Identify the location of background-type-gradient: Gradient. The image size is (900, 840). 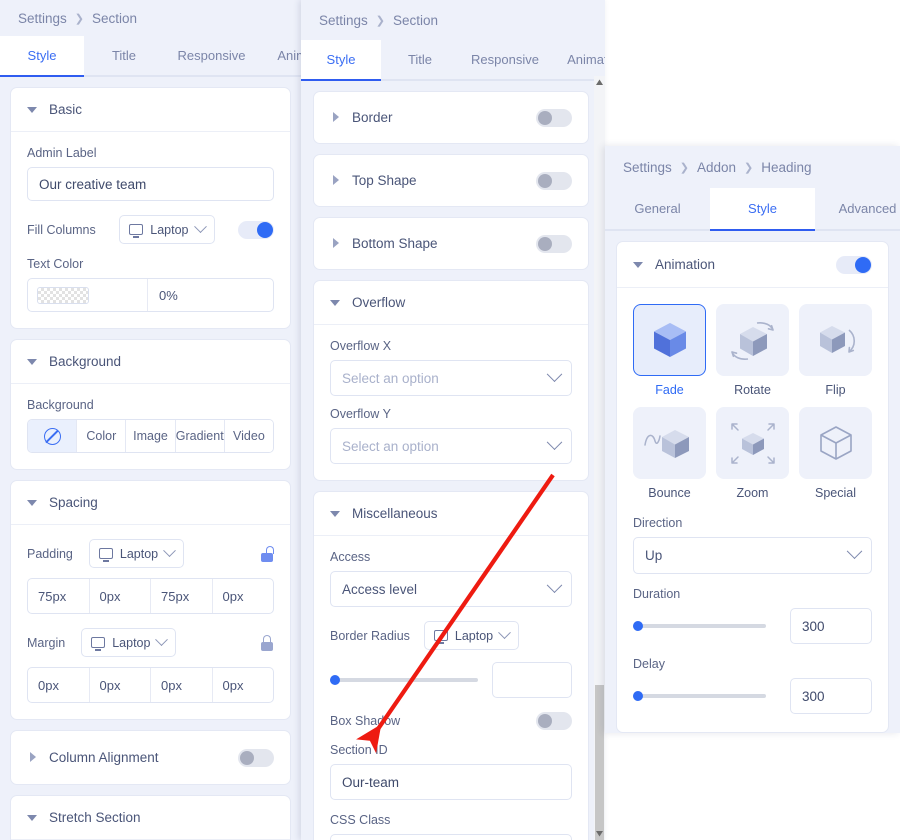
(200, 436).